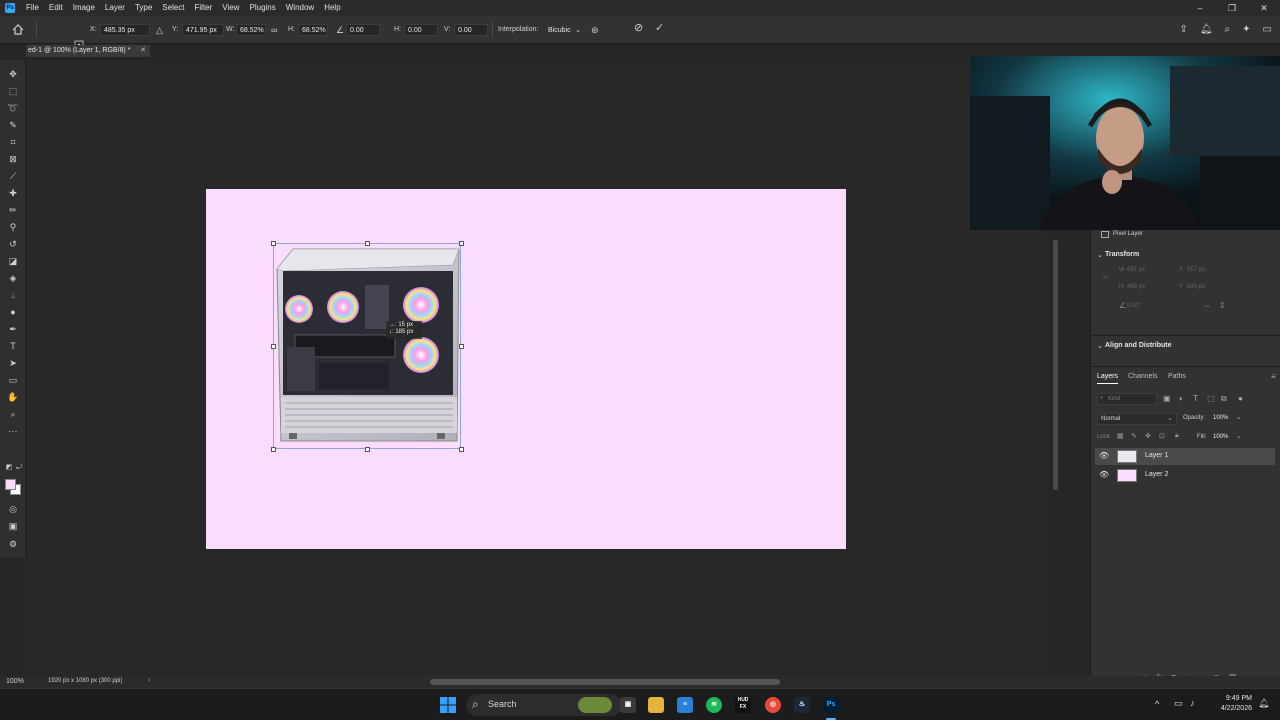  What do you see at coordinates (143, 8) in the screenshot?
I see `menu-type: Type` at bounding box center [143, 8].